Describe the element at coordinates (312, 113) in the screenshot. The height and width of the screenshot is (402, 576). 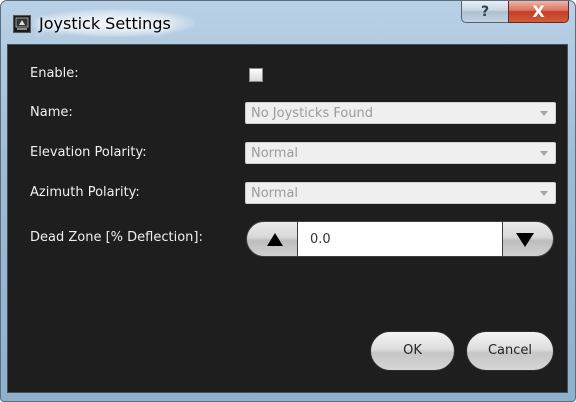
I see `name-dropdown-value: No Joysticks Found` at that location.